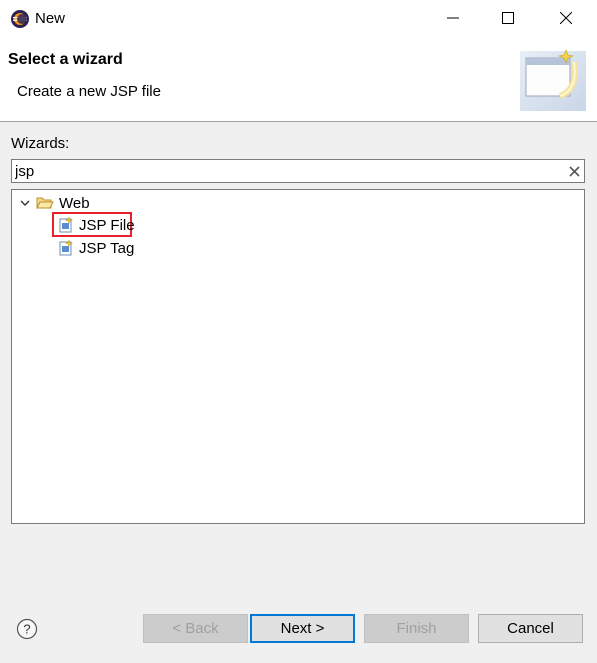 This screenshot has height=663, width=597. What do you see at coordinates (25, 203) in the screenshot?
I see `chevron-down-icon` at bounding box center [25, 203].